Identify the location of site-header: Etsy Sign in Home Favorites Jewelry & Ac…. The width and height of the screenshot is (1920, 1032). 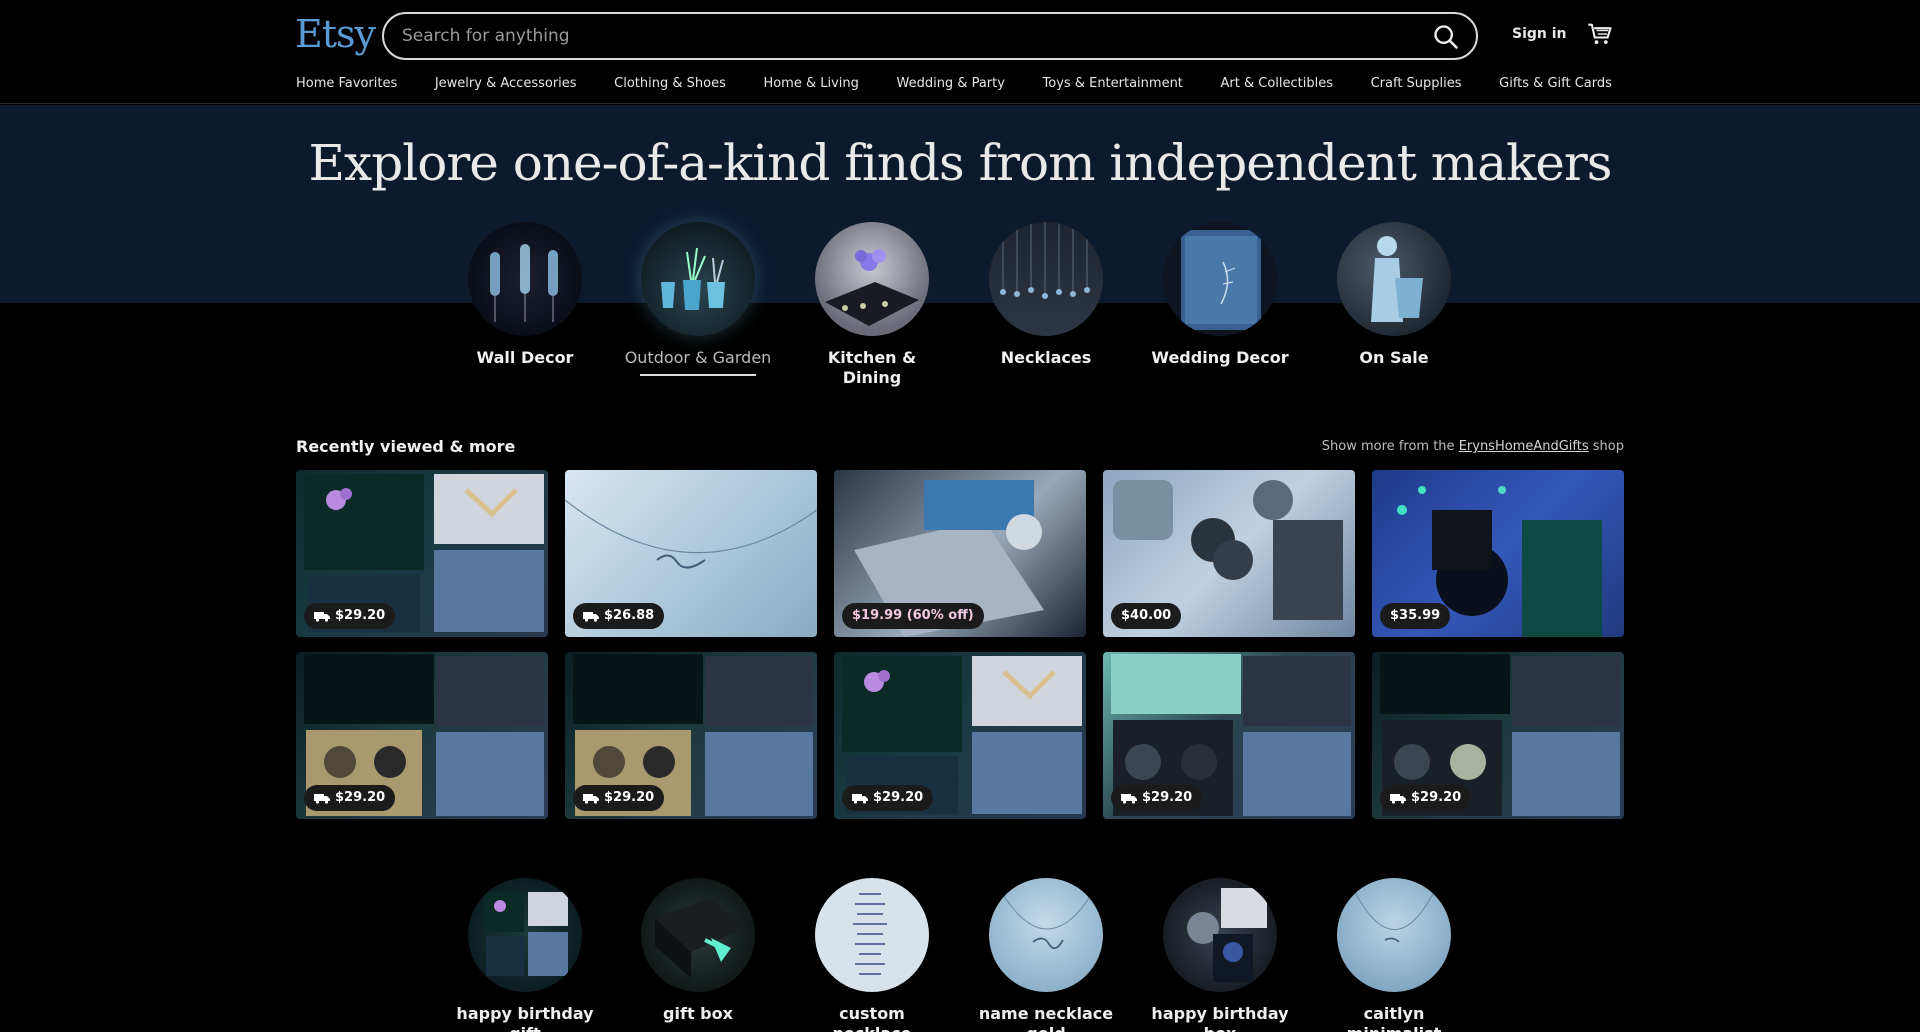
(960, 52).